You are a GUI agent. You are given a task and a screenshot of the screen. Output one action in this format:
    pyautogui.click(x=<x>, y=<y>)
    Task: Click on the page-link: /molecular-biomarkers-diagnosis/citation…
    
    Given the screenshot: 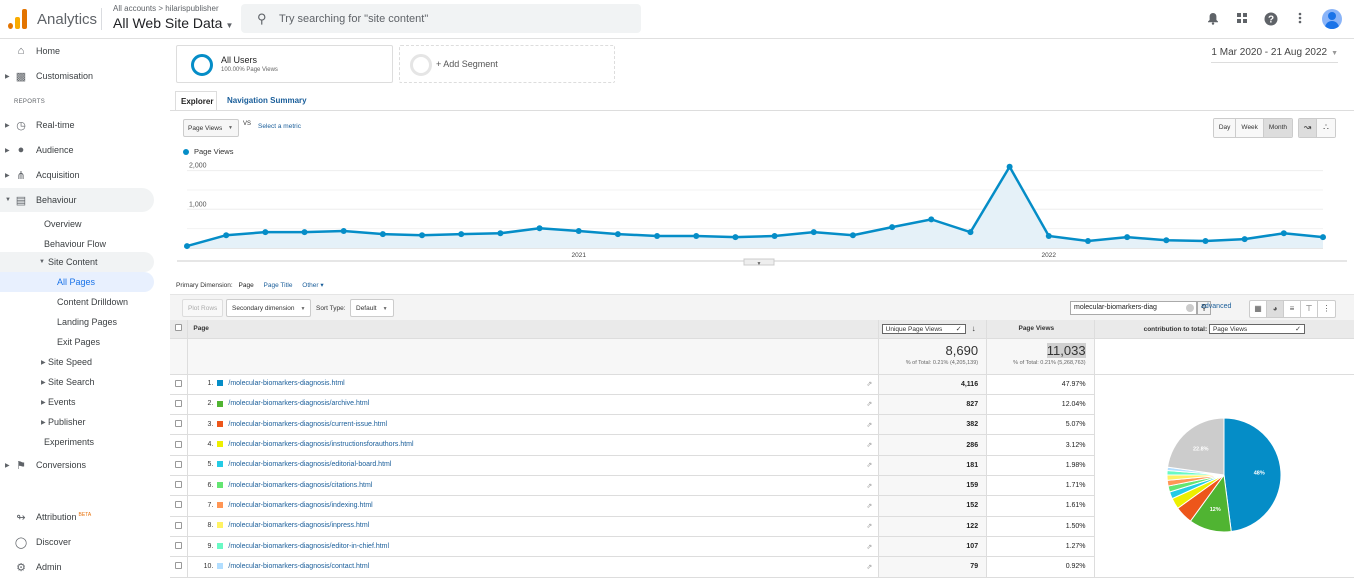 What is the action you would take?
    pyautogui.click(x=300, y=485)
    